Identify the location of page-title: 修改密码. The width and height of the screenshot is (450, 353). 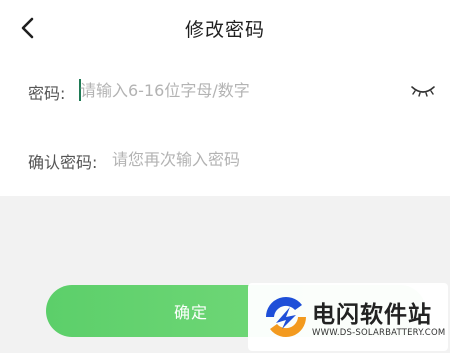
(224, 30).